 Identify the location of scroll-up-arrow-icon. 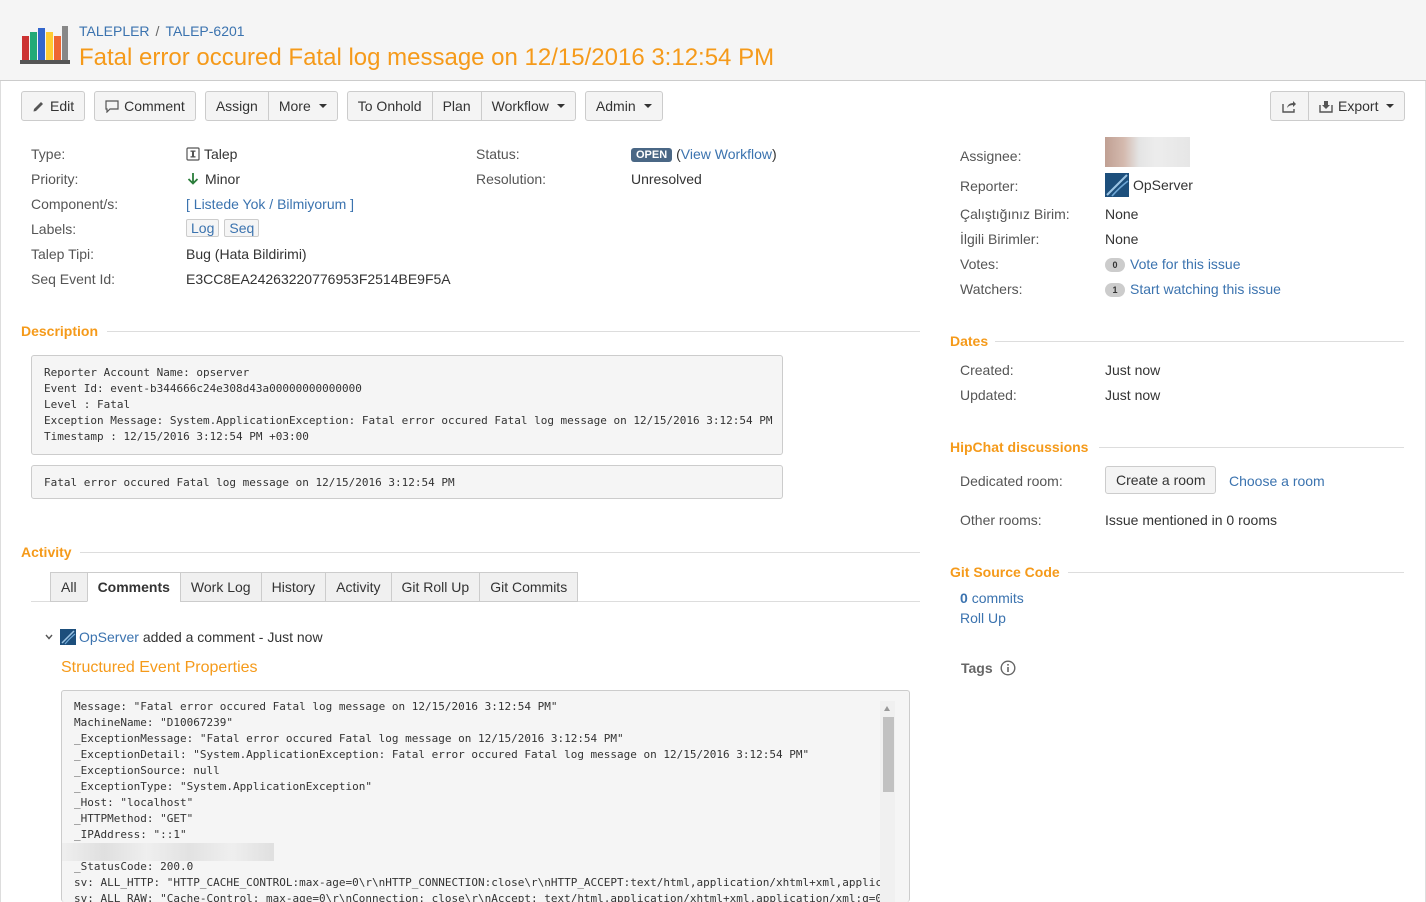
(887, 708).